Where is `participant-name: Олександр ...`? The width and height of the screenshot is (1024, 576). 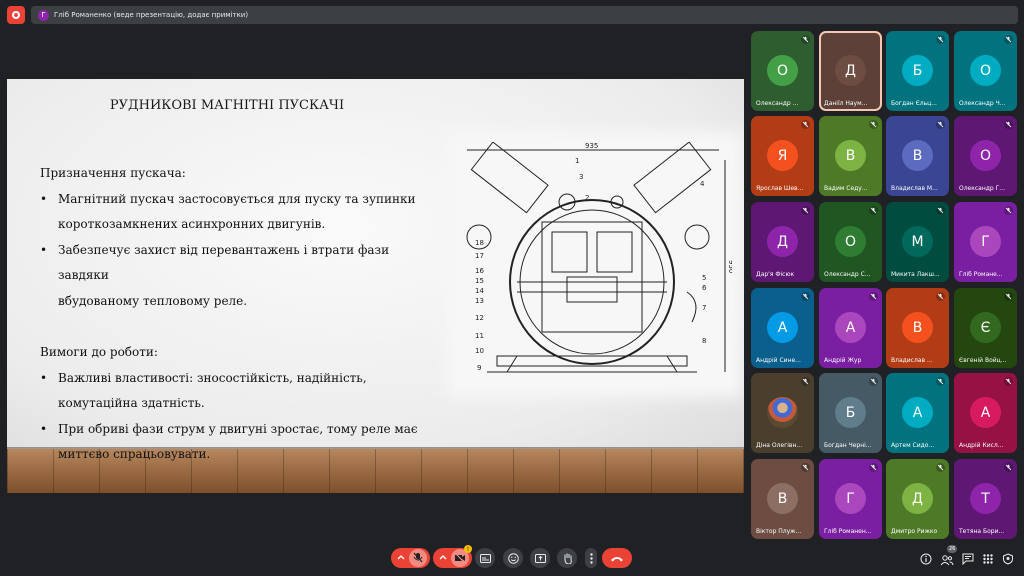
participant-name: Олександр ... is located at coordinates (777, 103).